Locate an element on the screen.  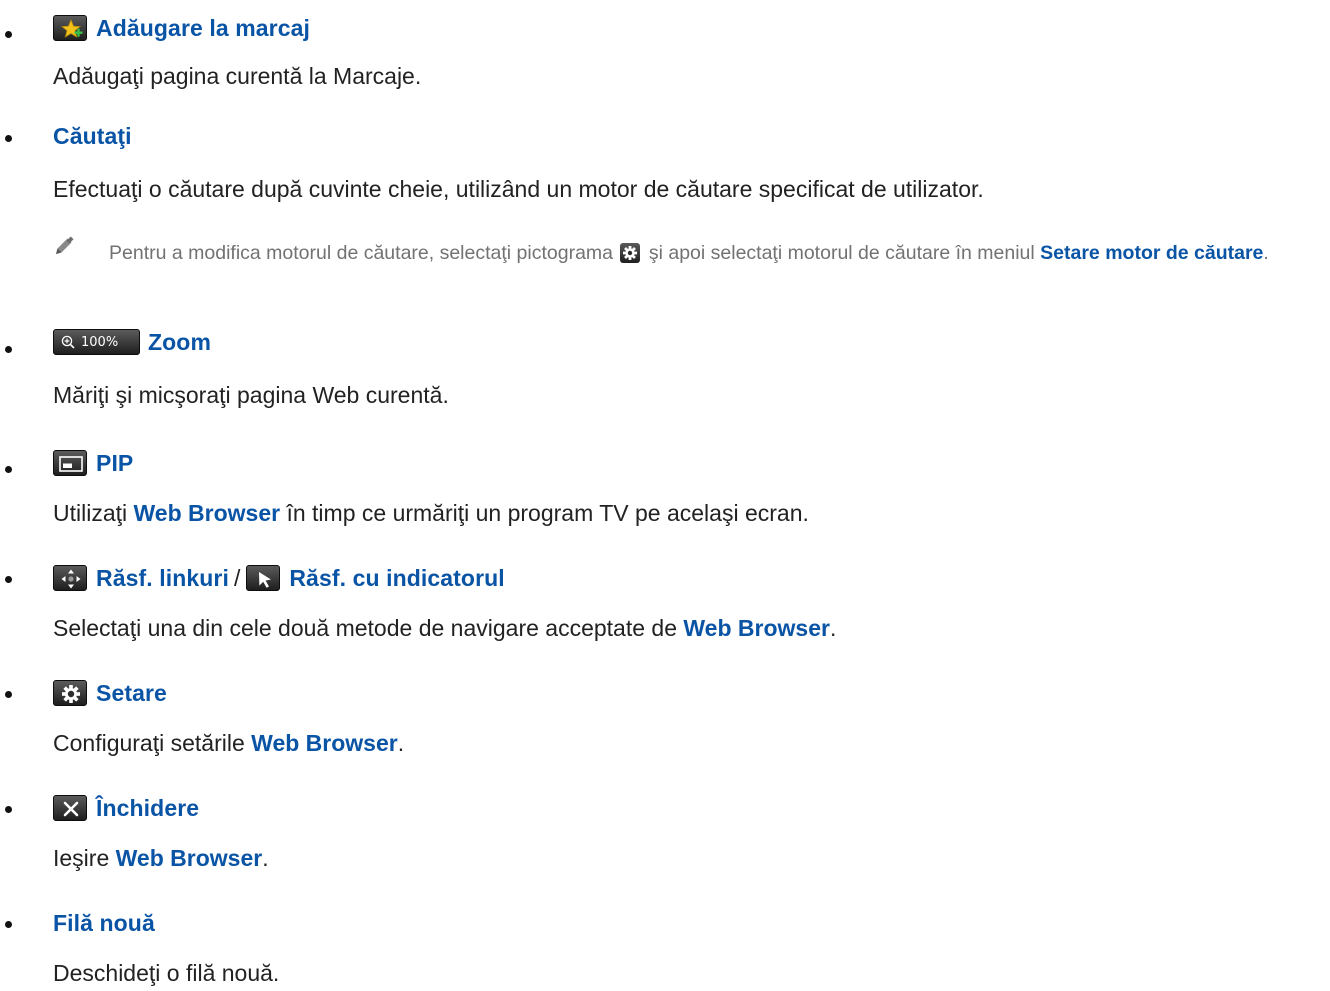
add-bookmark-star-icon is located at coordinates (70, 28).